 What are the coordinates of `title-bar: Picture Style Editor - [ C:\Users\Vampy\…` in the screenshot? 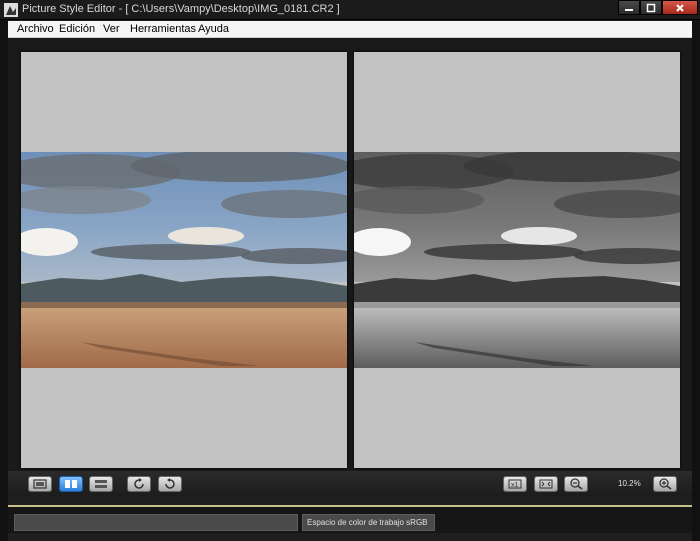 It's located at (350, 10).